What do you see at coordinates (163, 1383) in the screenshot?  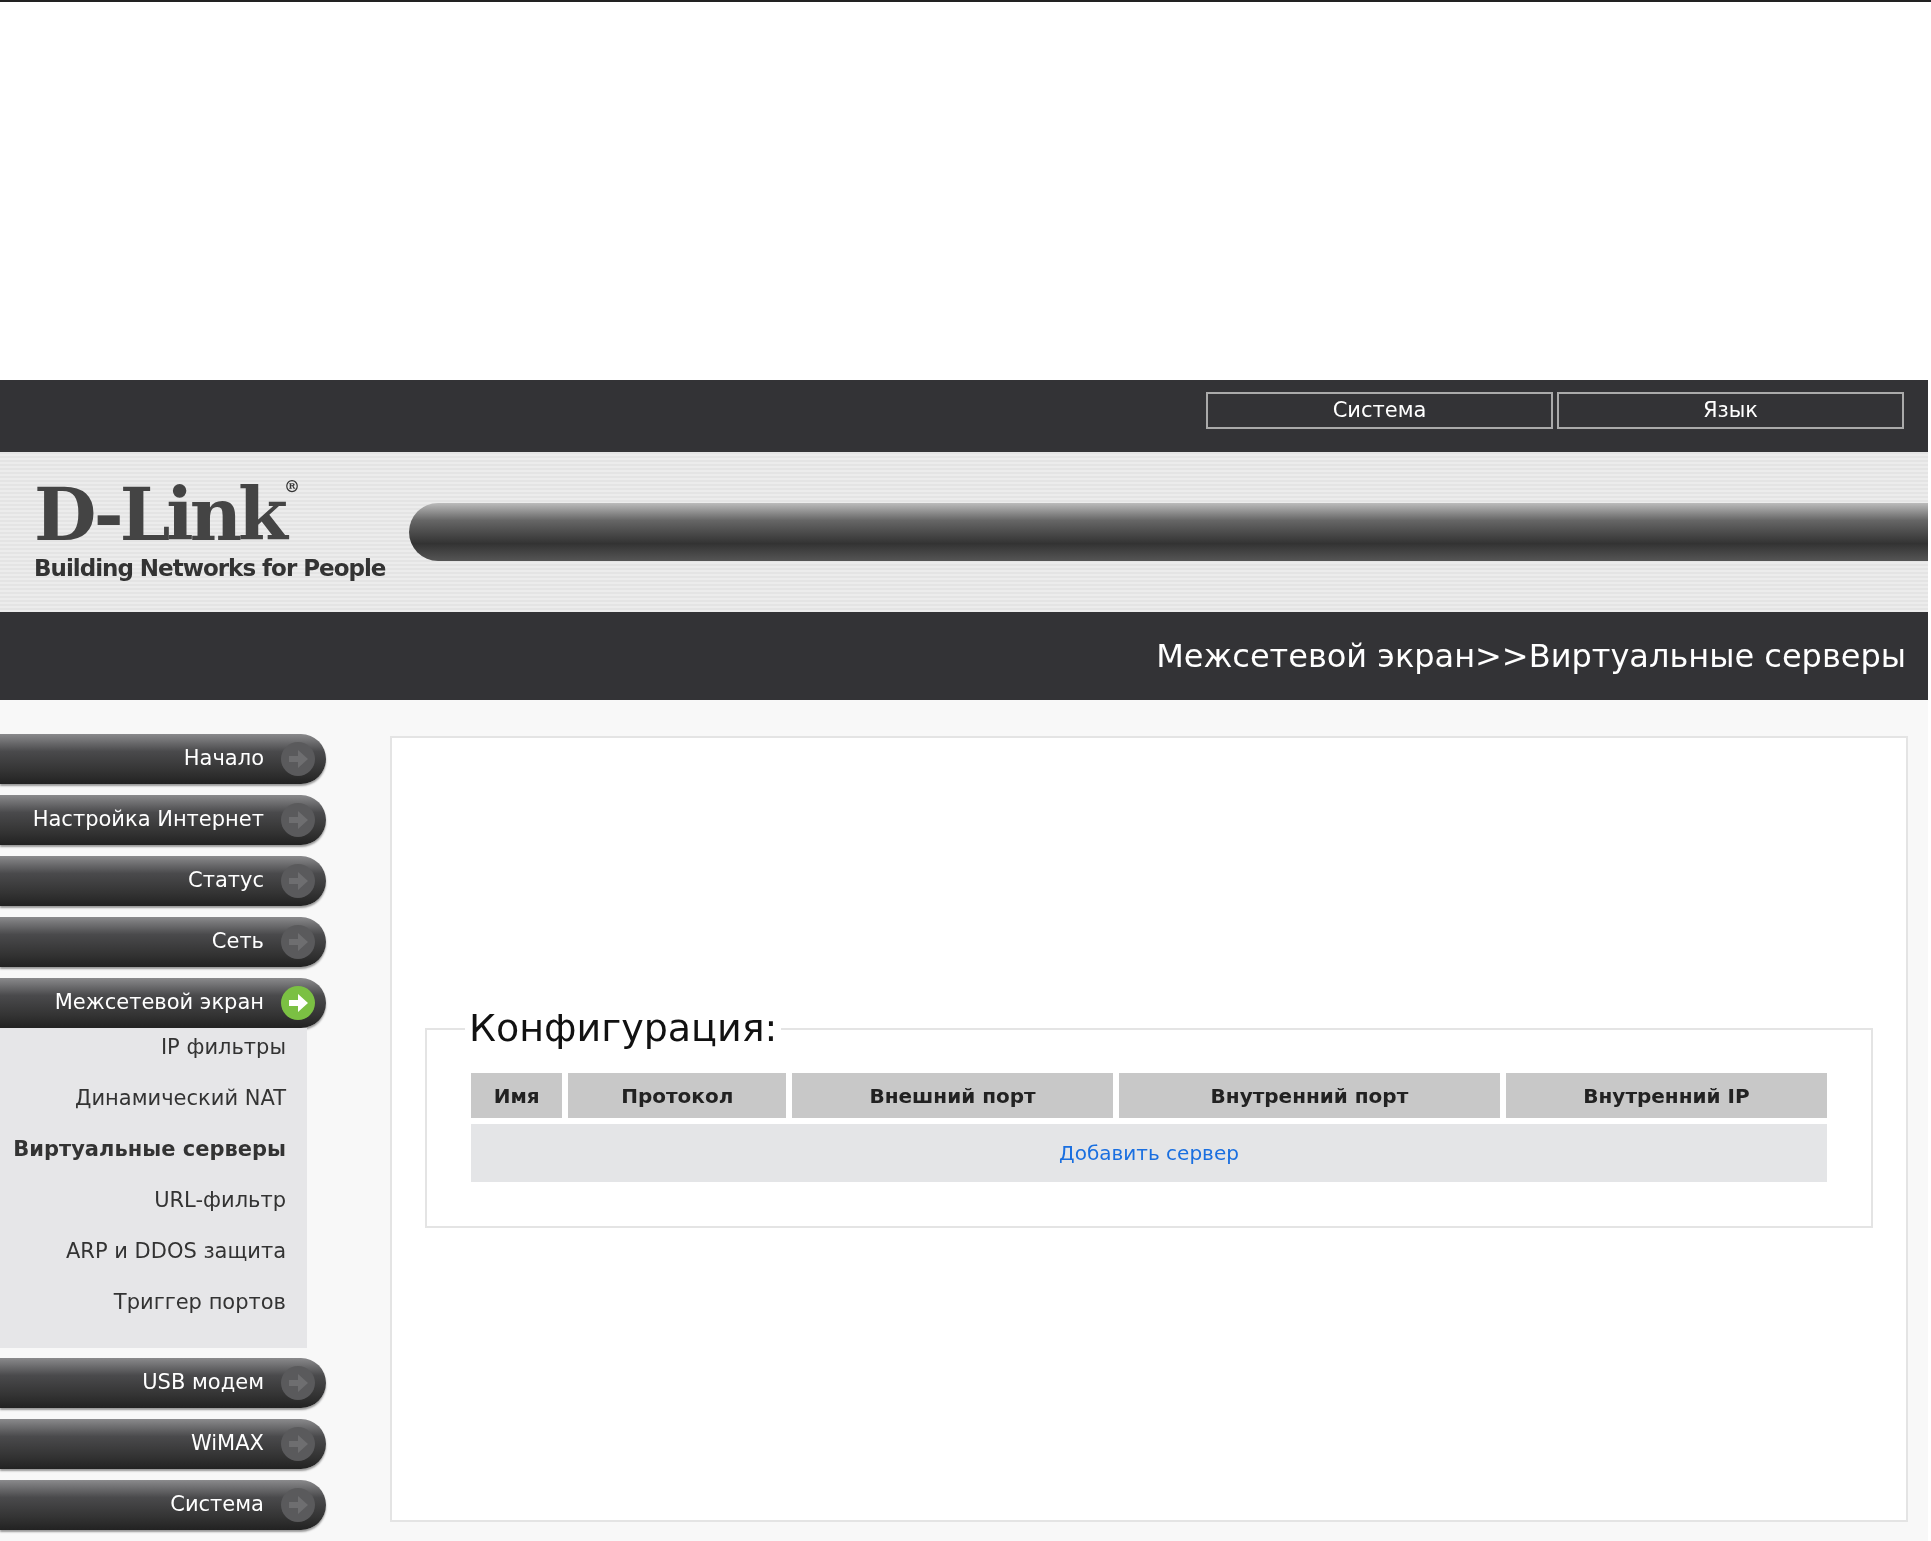 I see `menu-button: USB модем` at bounding box center [163, 1383].